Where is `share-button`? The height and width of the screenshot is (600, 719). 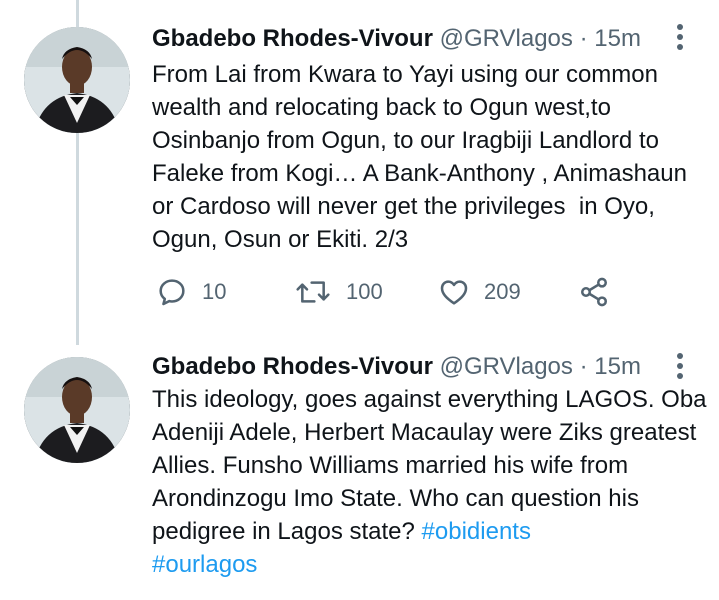
share-button is located at coordinates (594, 292).